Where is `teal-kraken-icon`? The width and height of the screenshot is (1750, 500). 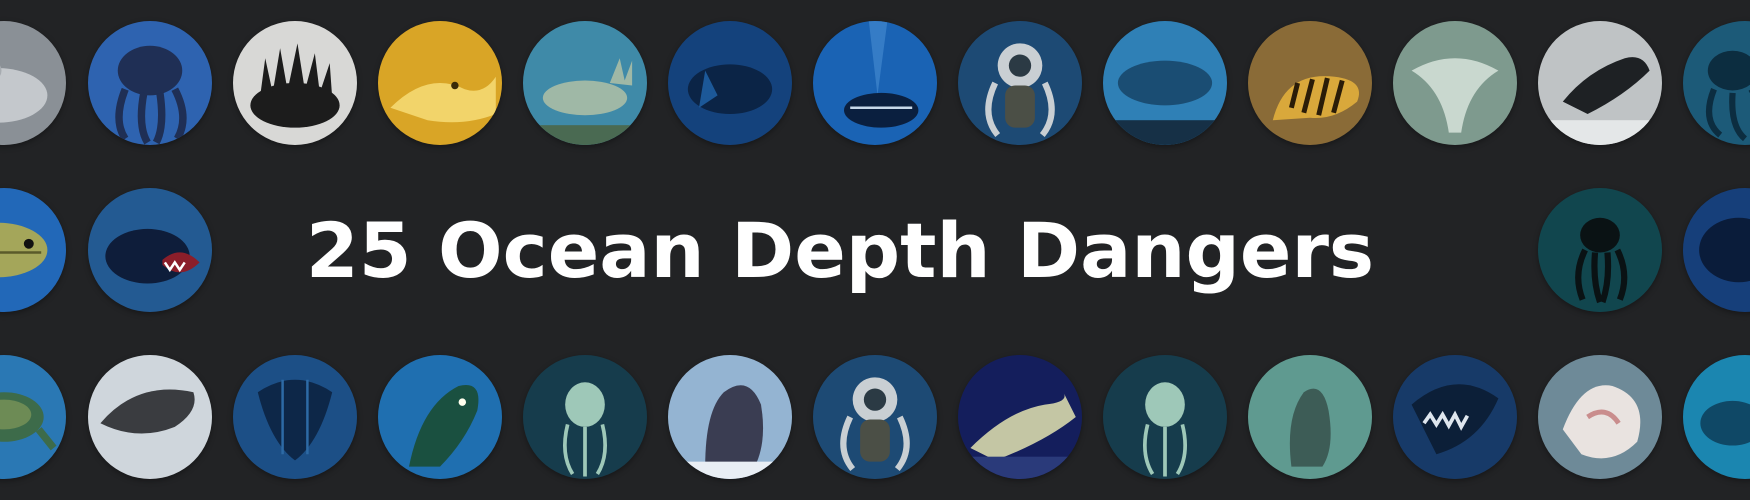
teal-kraken-icon is located at coordinates (1716, 83).